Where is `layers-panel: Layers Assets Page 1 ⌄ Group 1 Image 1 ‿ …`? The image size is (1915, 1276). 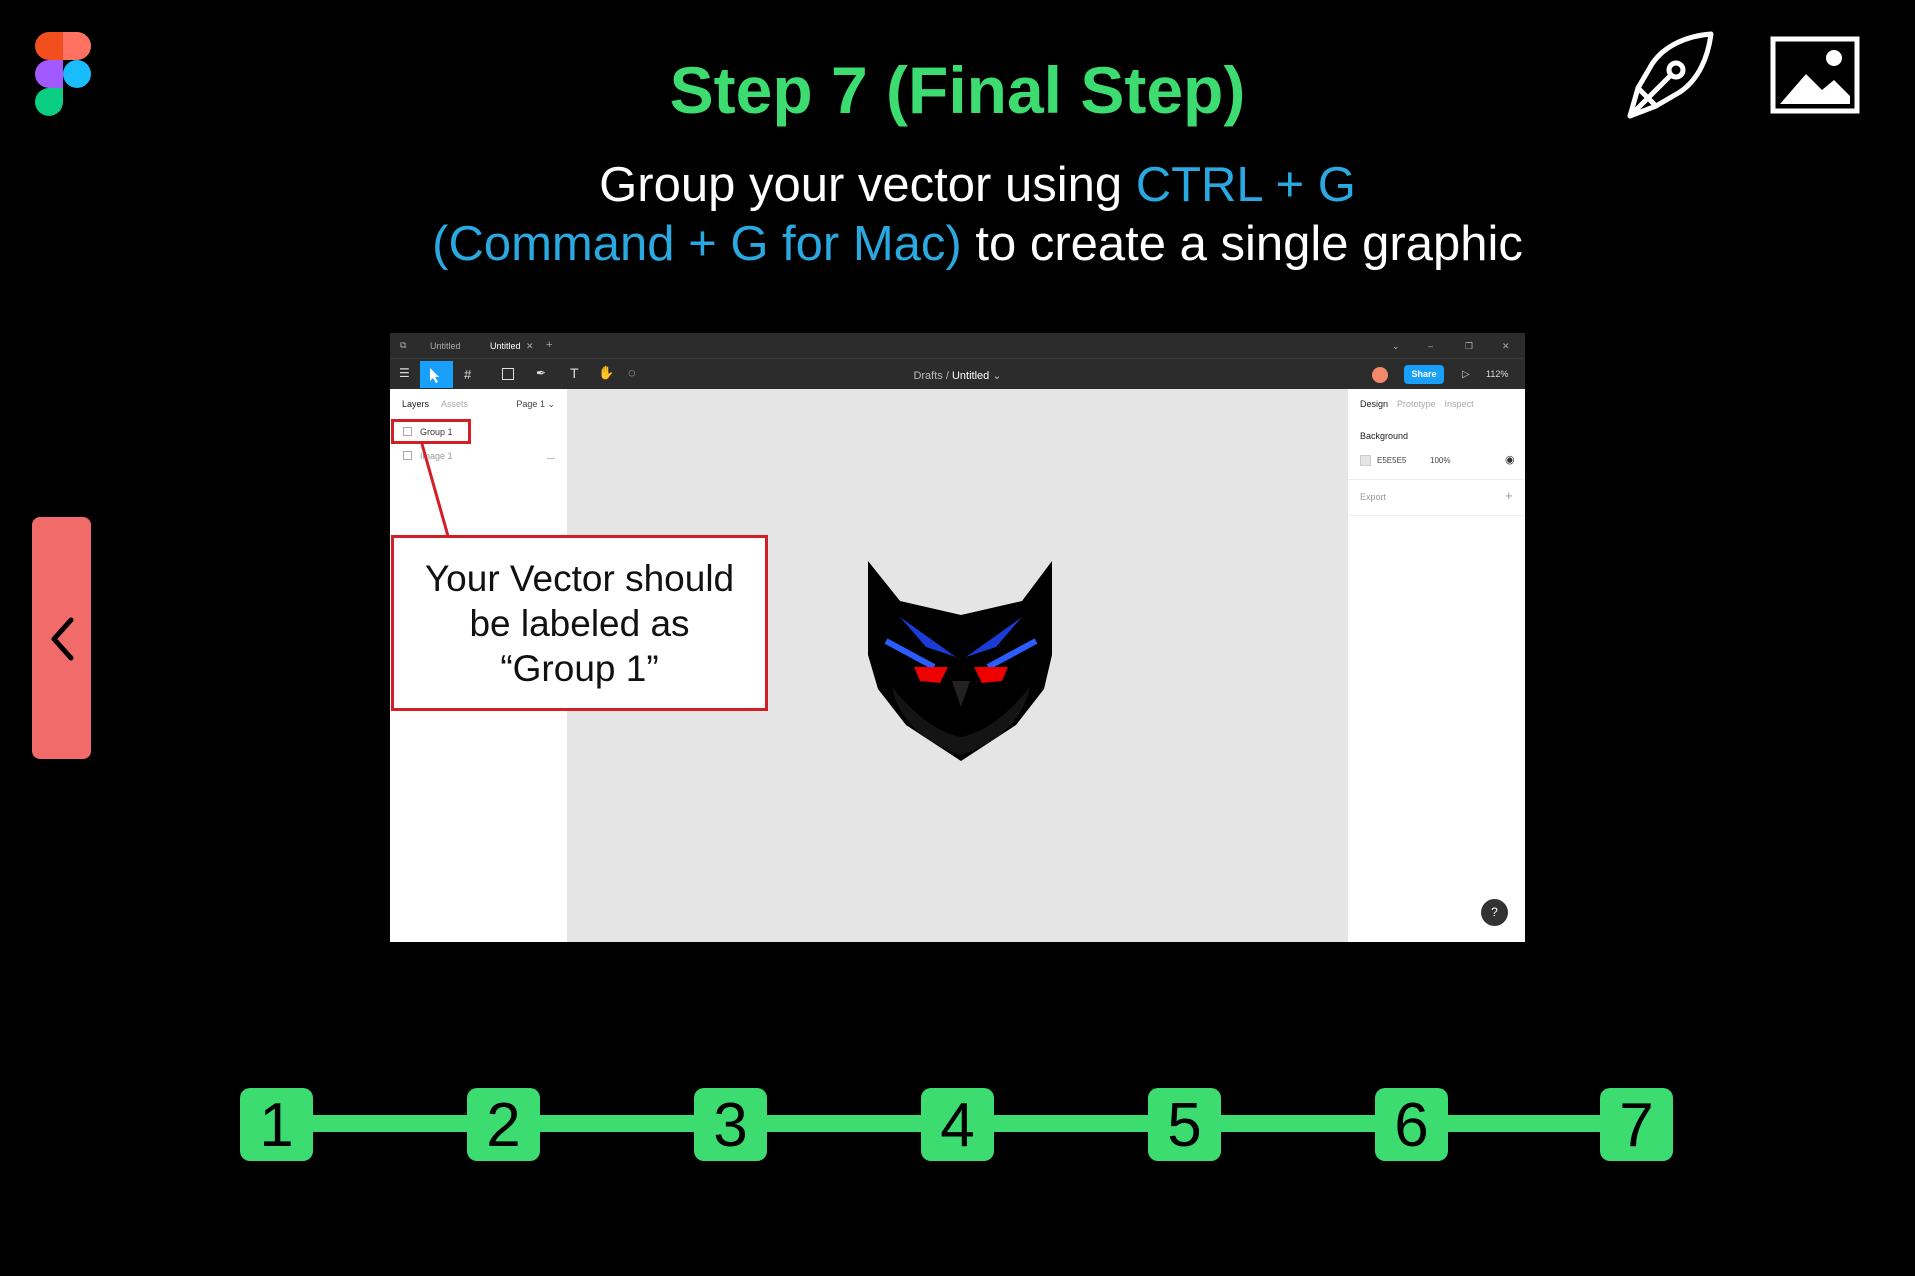 layers-panel: Layers Assets Page 1 ⌄ Group 1 Image 1 ‿ … is located at coordinates (579, 665).